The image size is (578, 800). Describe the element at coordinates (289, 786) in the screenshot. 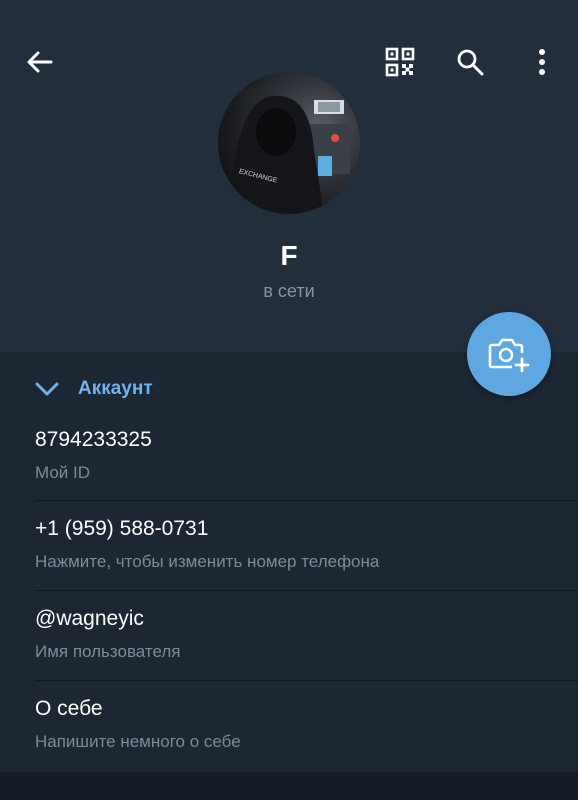

I see `section-separator` at that location.